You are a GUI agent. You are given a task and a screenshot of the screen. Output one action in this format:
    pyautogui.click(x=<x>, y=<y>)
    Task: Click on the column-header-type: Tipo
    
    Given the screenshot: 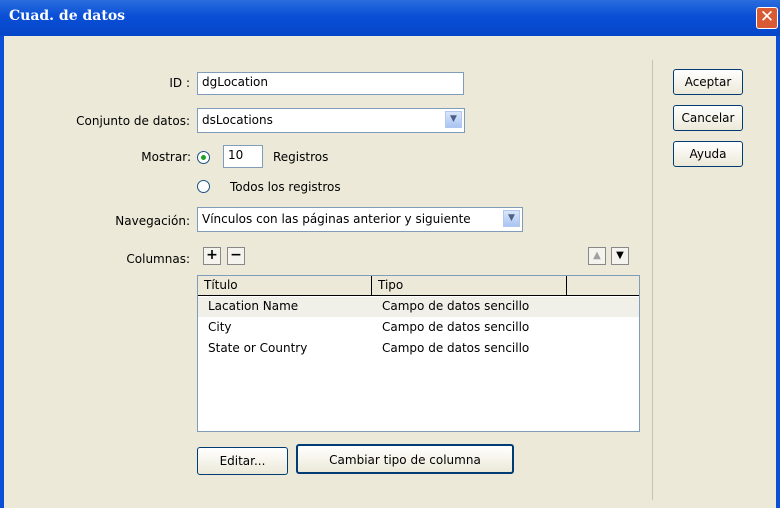 What is the action you would take?
    pyautogui.click(x=469, y=286)
    